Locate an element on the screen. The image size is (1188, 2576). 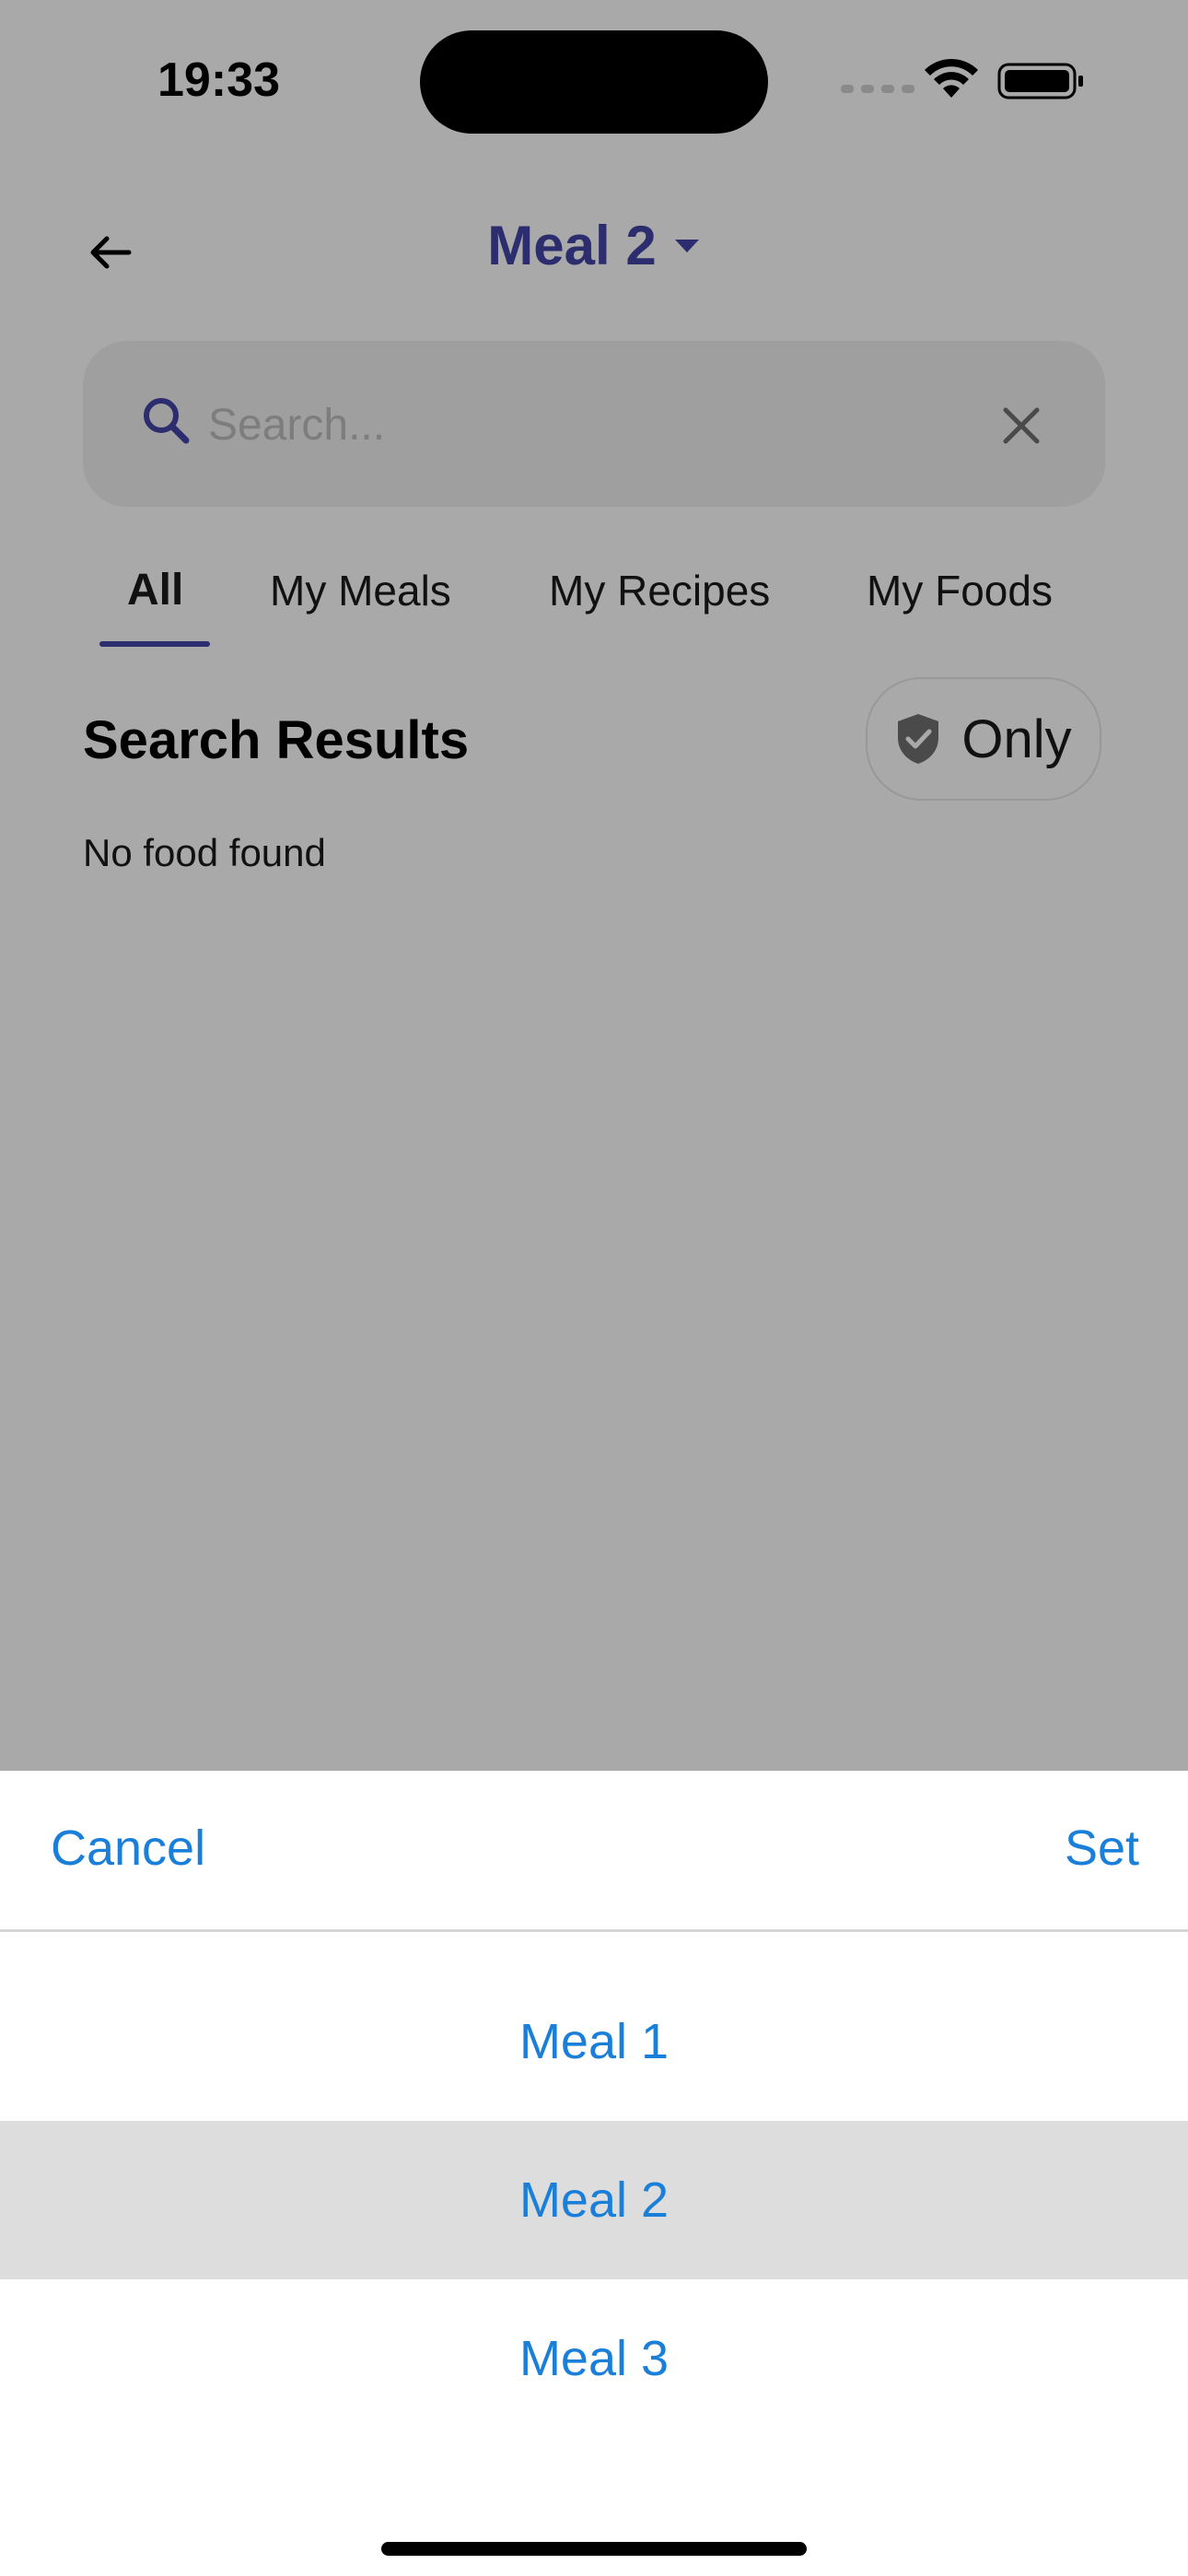
tab-all: All is located at coordinates (155, 590).